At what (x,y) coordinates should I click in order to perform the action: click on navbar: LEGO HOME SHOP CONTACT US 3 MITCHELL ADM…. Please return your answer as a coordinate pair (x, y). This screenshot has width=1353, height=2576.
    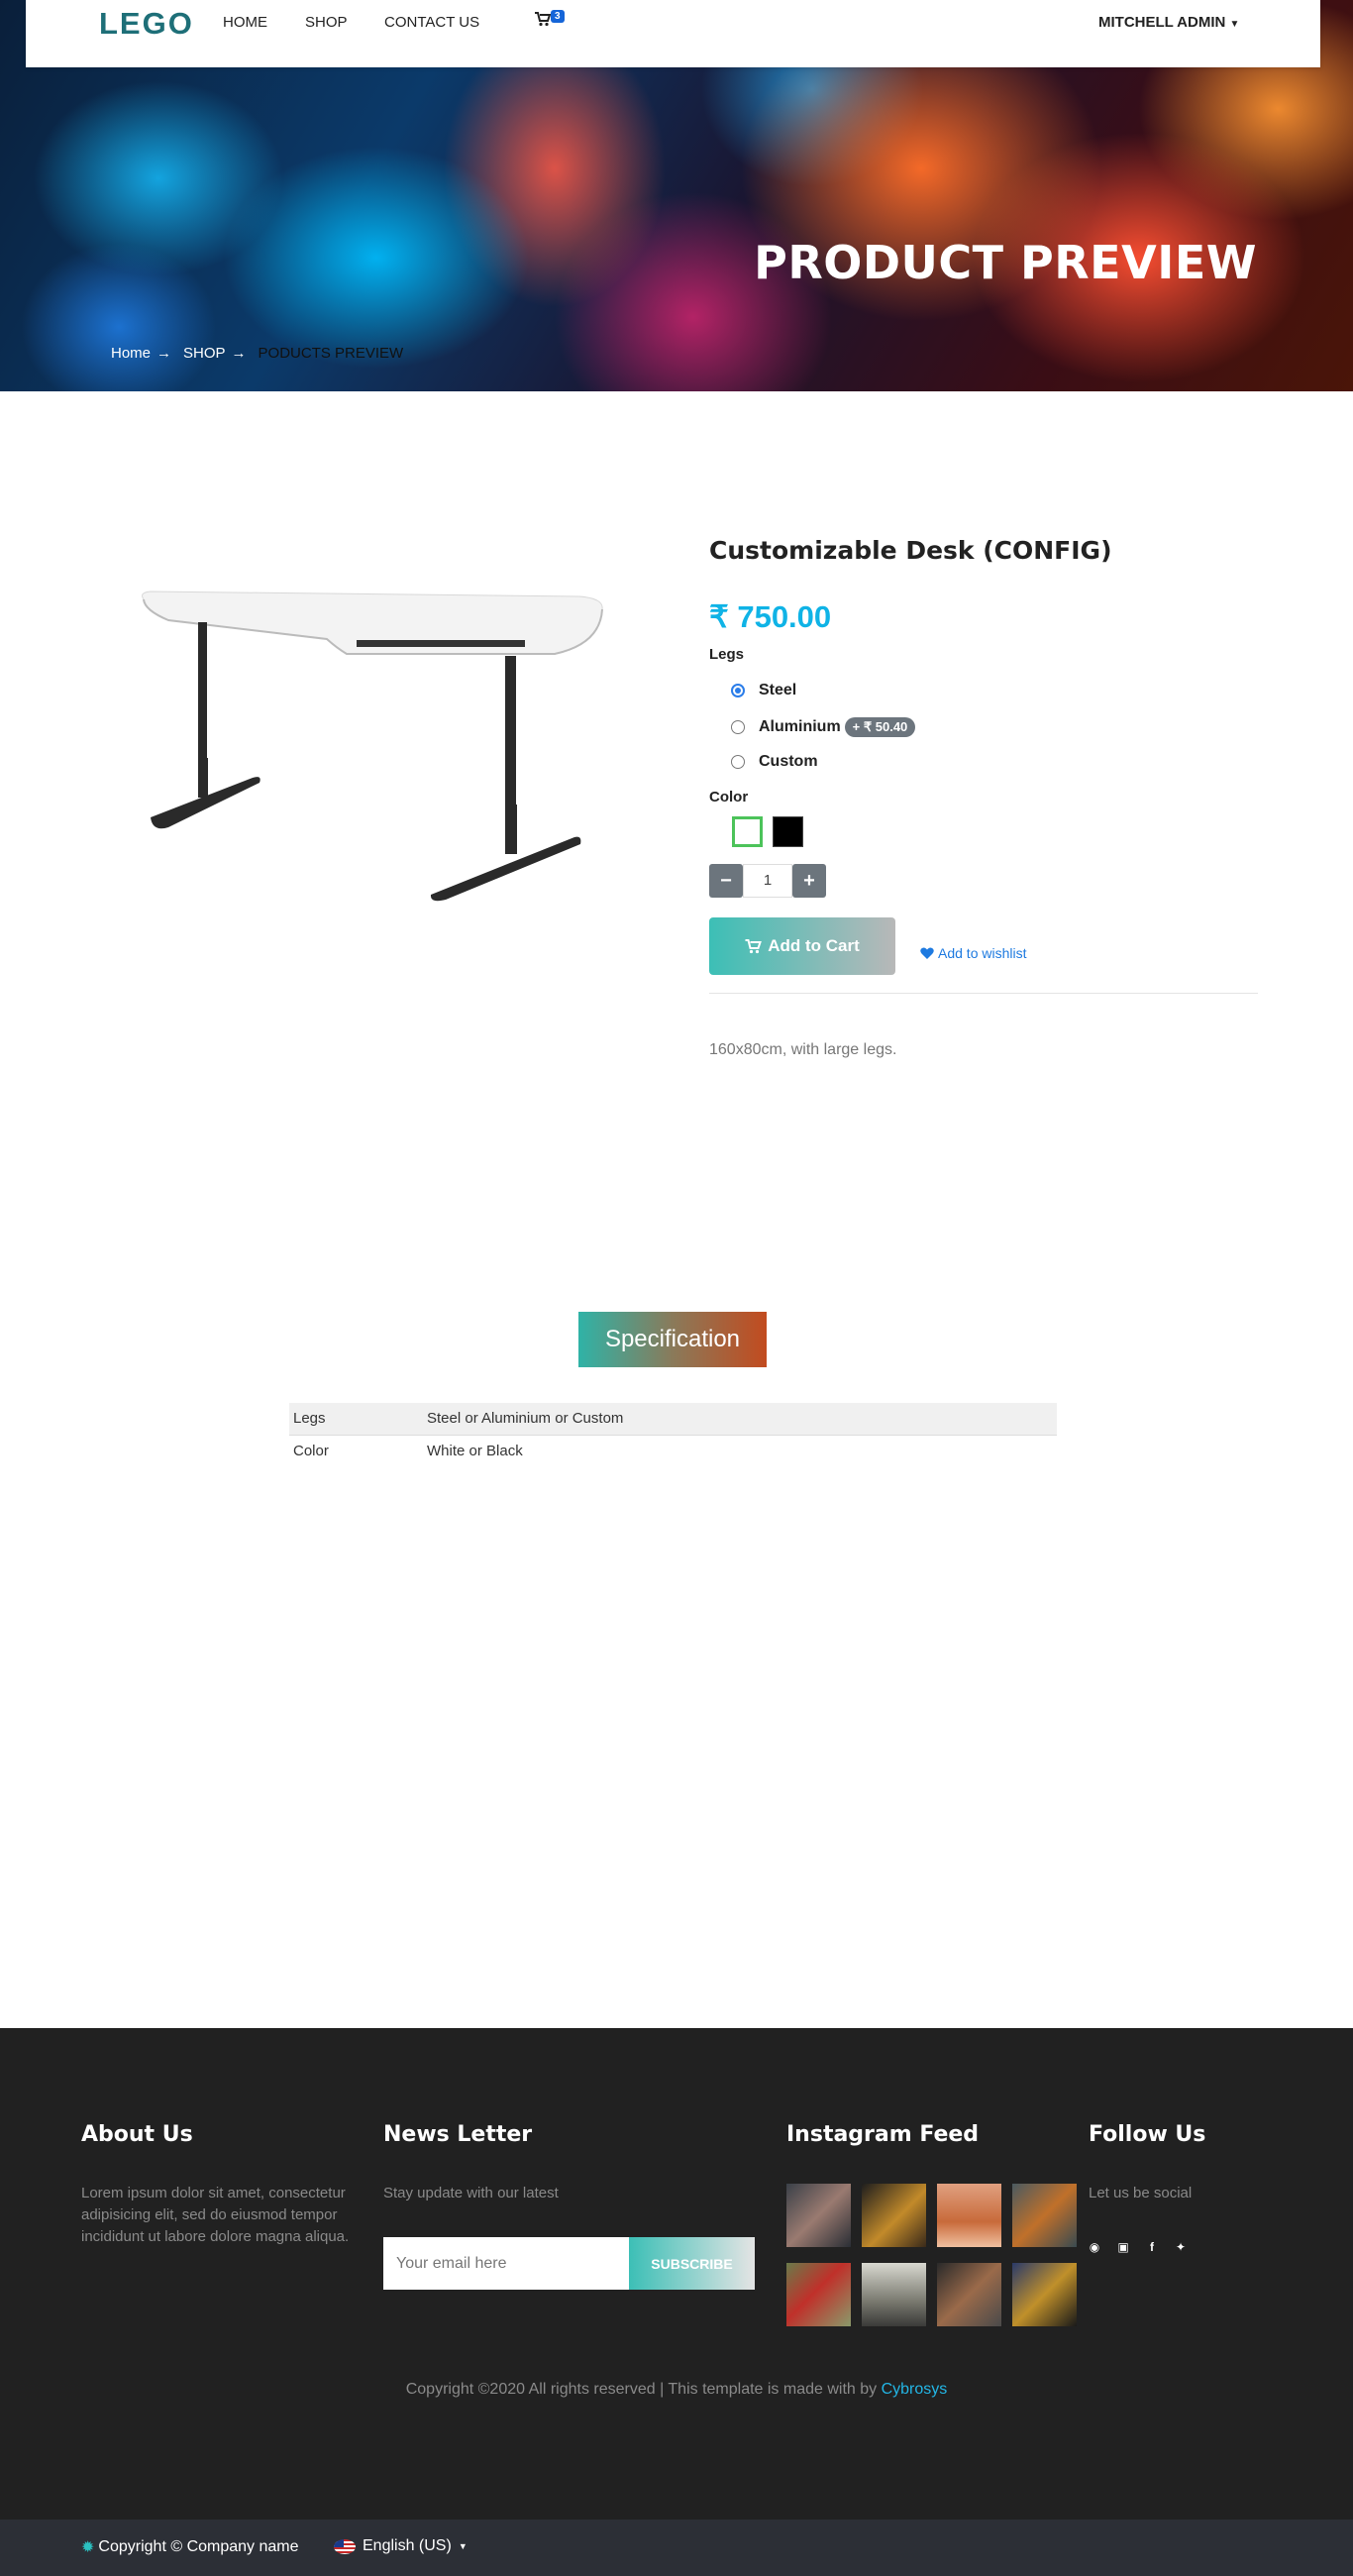
    Looking at the image, I should click on (673, 33).